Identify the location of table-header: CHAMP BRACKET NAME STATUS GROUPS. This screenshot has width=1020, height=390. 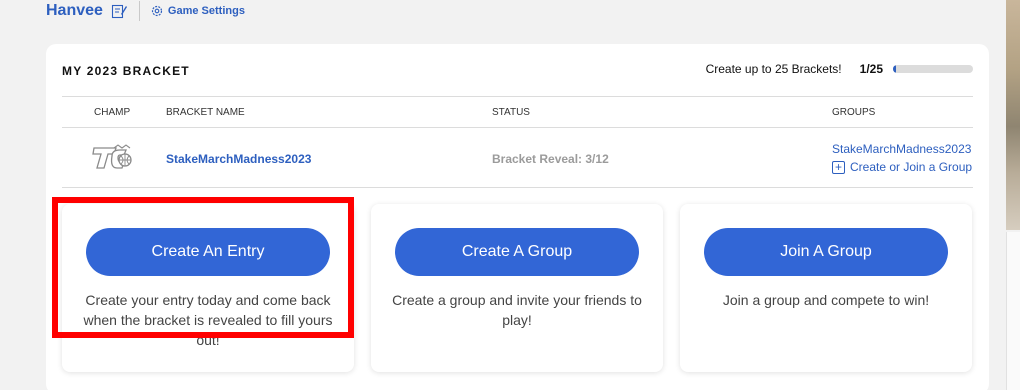
(517, 112).